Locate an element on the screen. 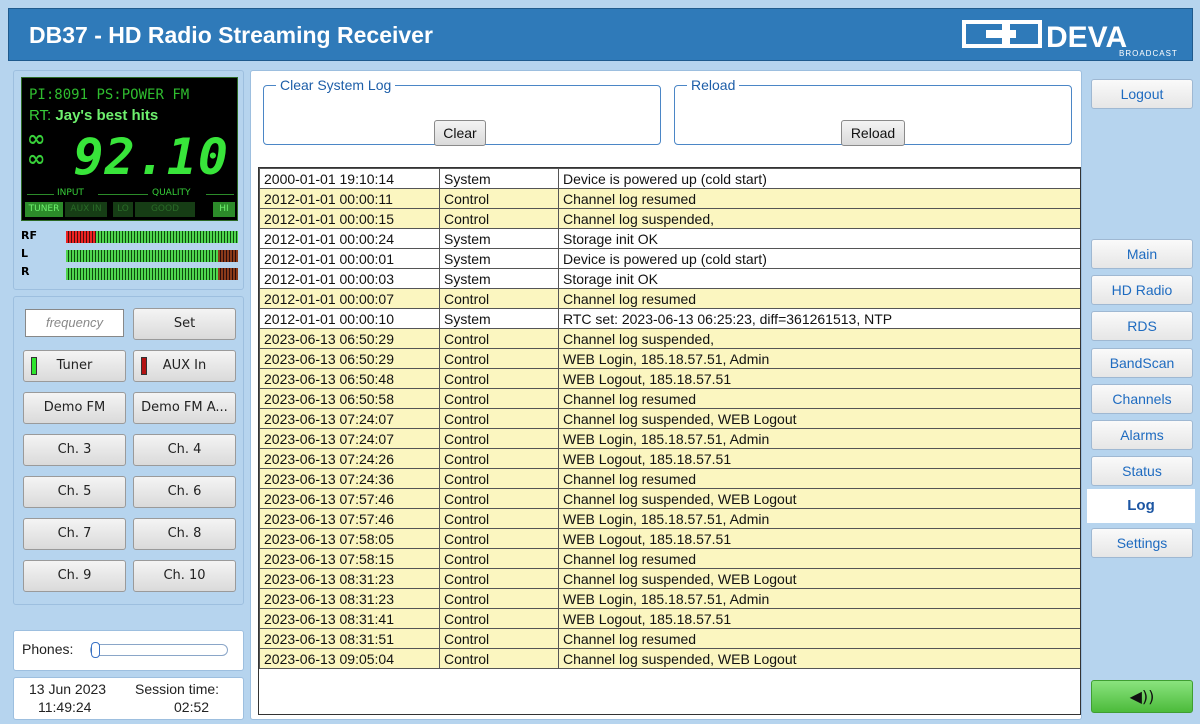  preset-ch-10: Ch. 10 is located at coordinates (184, 576).